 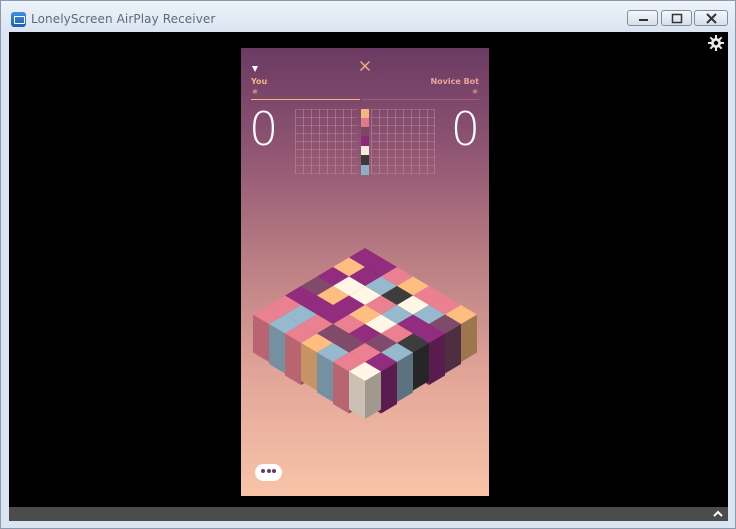 I want to click on maximize-icon, so click(x=677, y=18).